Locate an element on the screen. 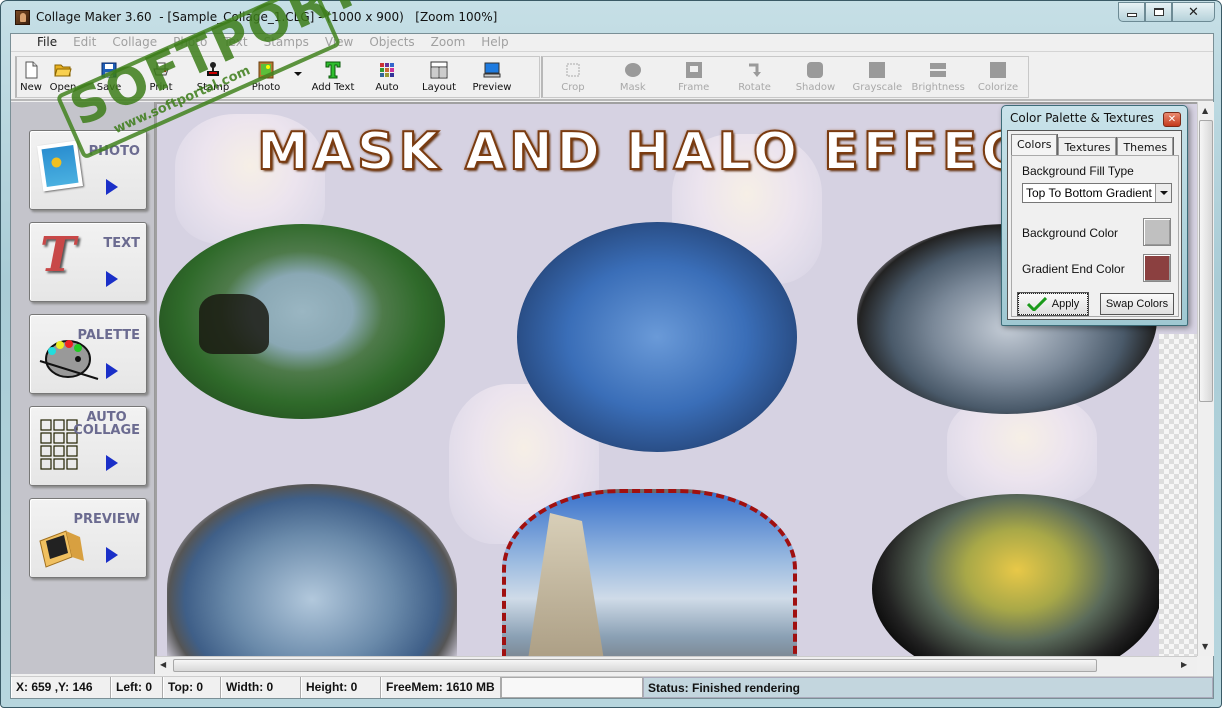 The width and height of the screenshot is (1222, 708). stamp-icon is located at coordinates (213, 69).